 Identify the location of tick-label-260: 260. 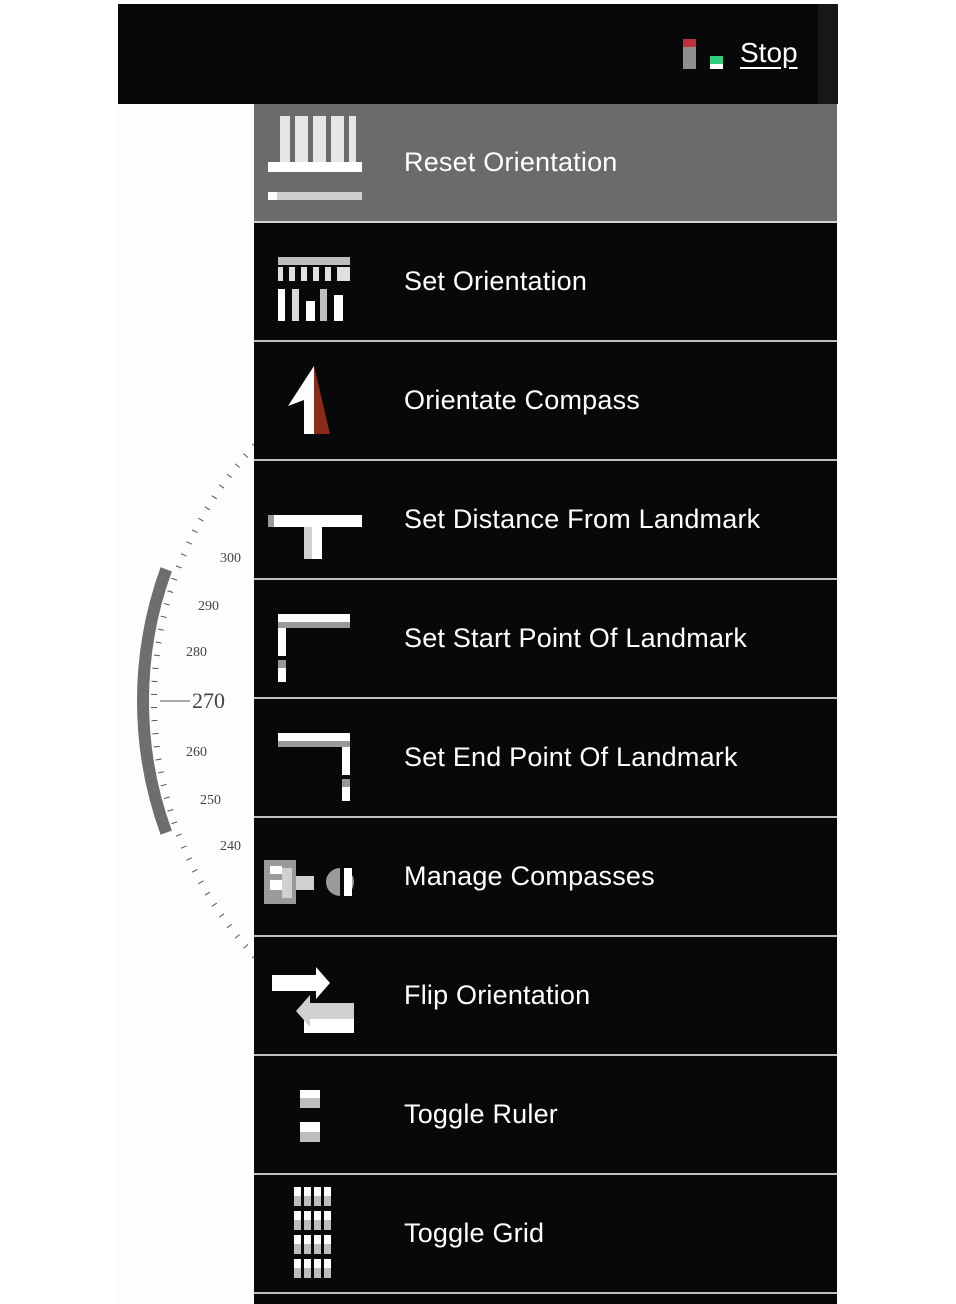
(196, 752).